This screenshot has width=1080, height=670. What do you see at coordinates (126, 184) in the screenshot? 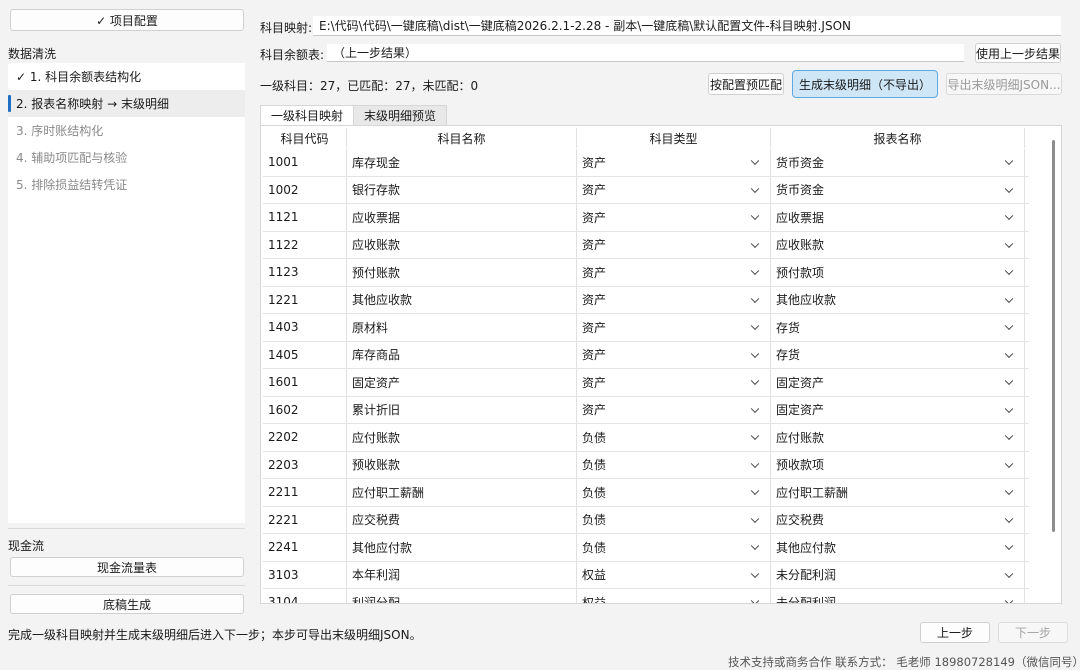
I see `step-5: 5. 排除损益结转凭证` at bounding box center [126, 184].